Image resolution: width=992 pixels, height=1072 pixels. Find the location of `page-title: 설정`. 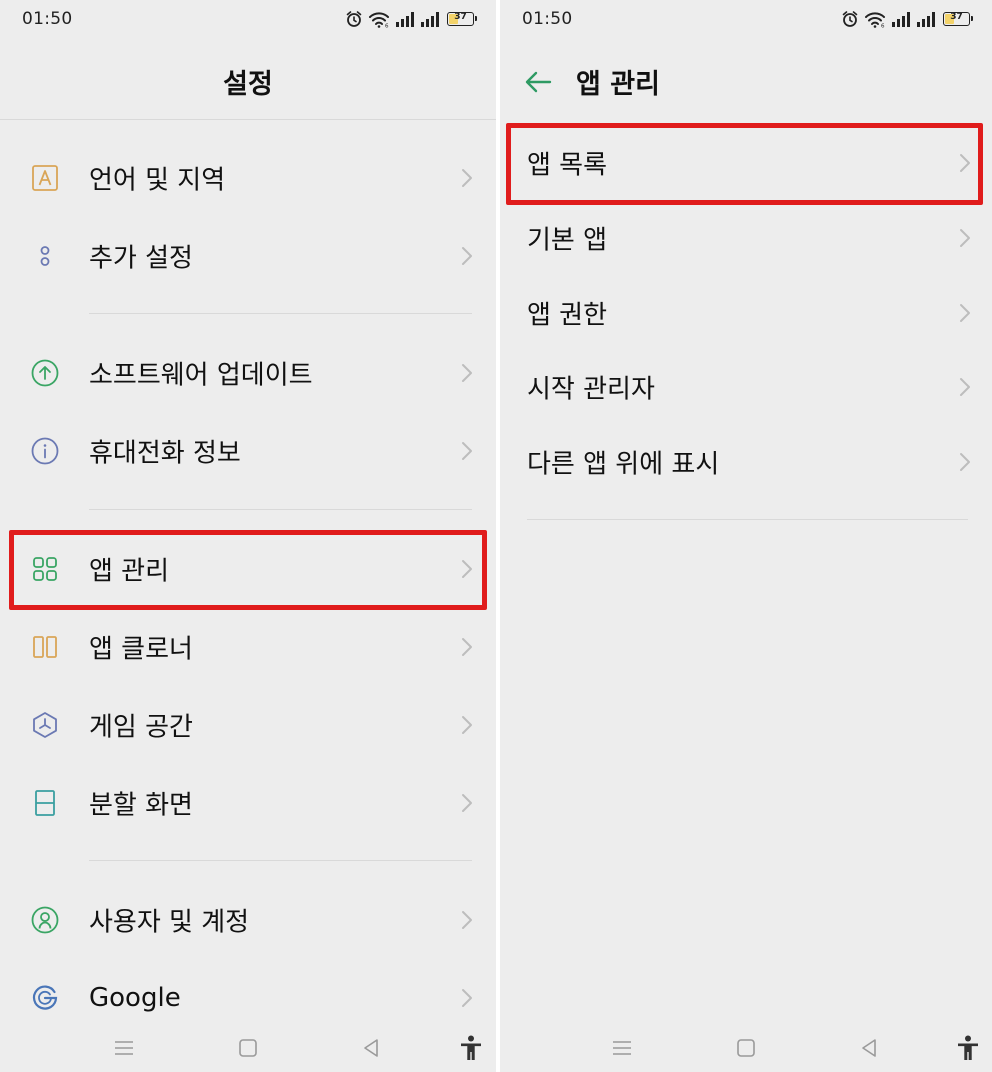

page-title: 설정 is located at coordinates (248, 84).